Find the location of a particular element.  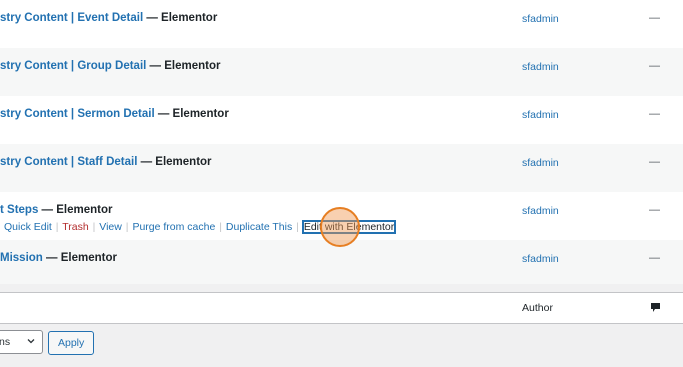

row-title: stry Content | Staff Detail — Elementor is located at coordinates (106, 162).